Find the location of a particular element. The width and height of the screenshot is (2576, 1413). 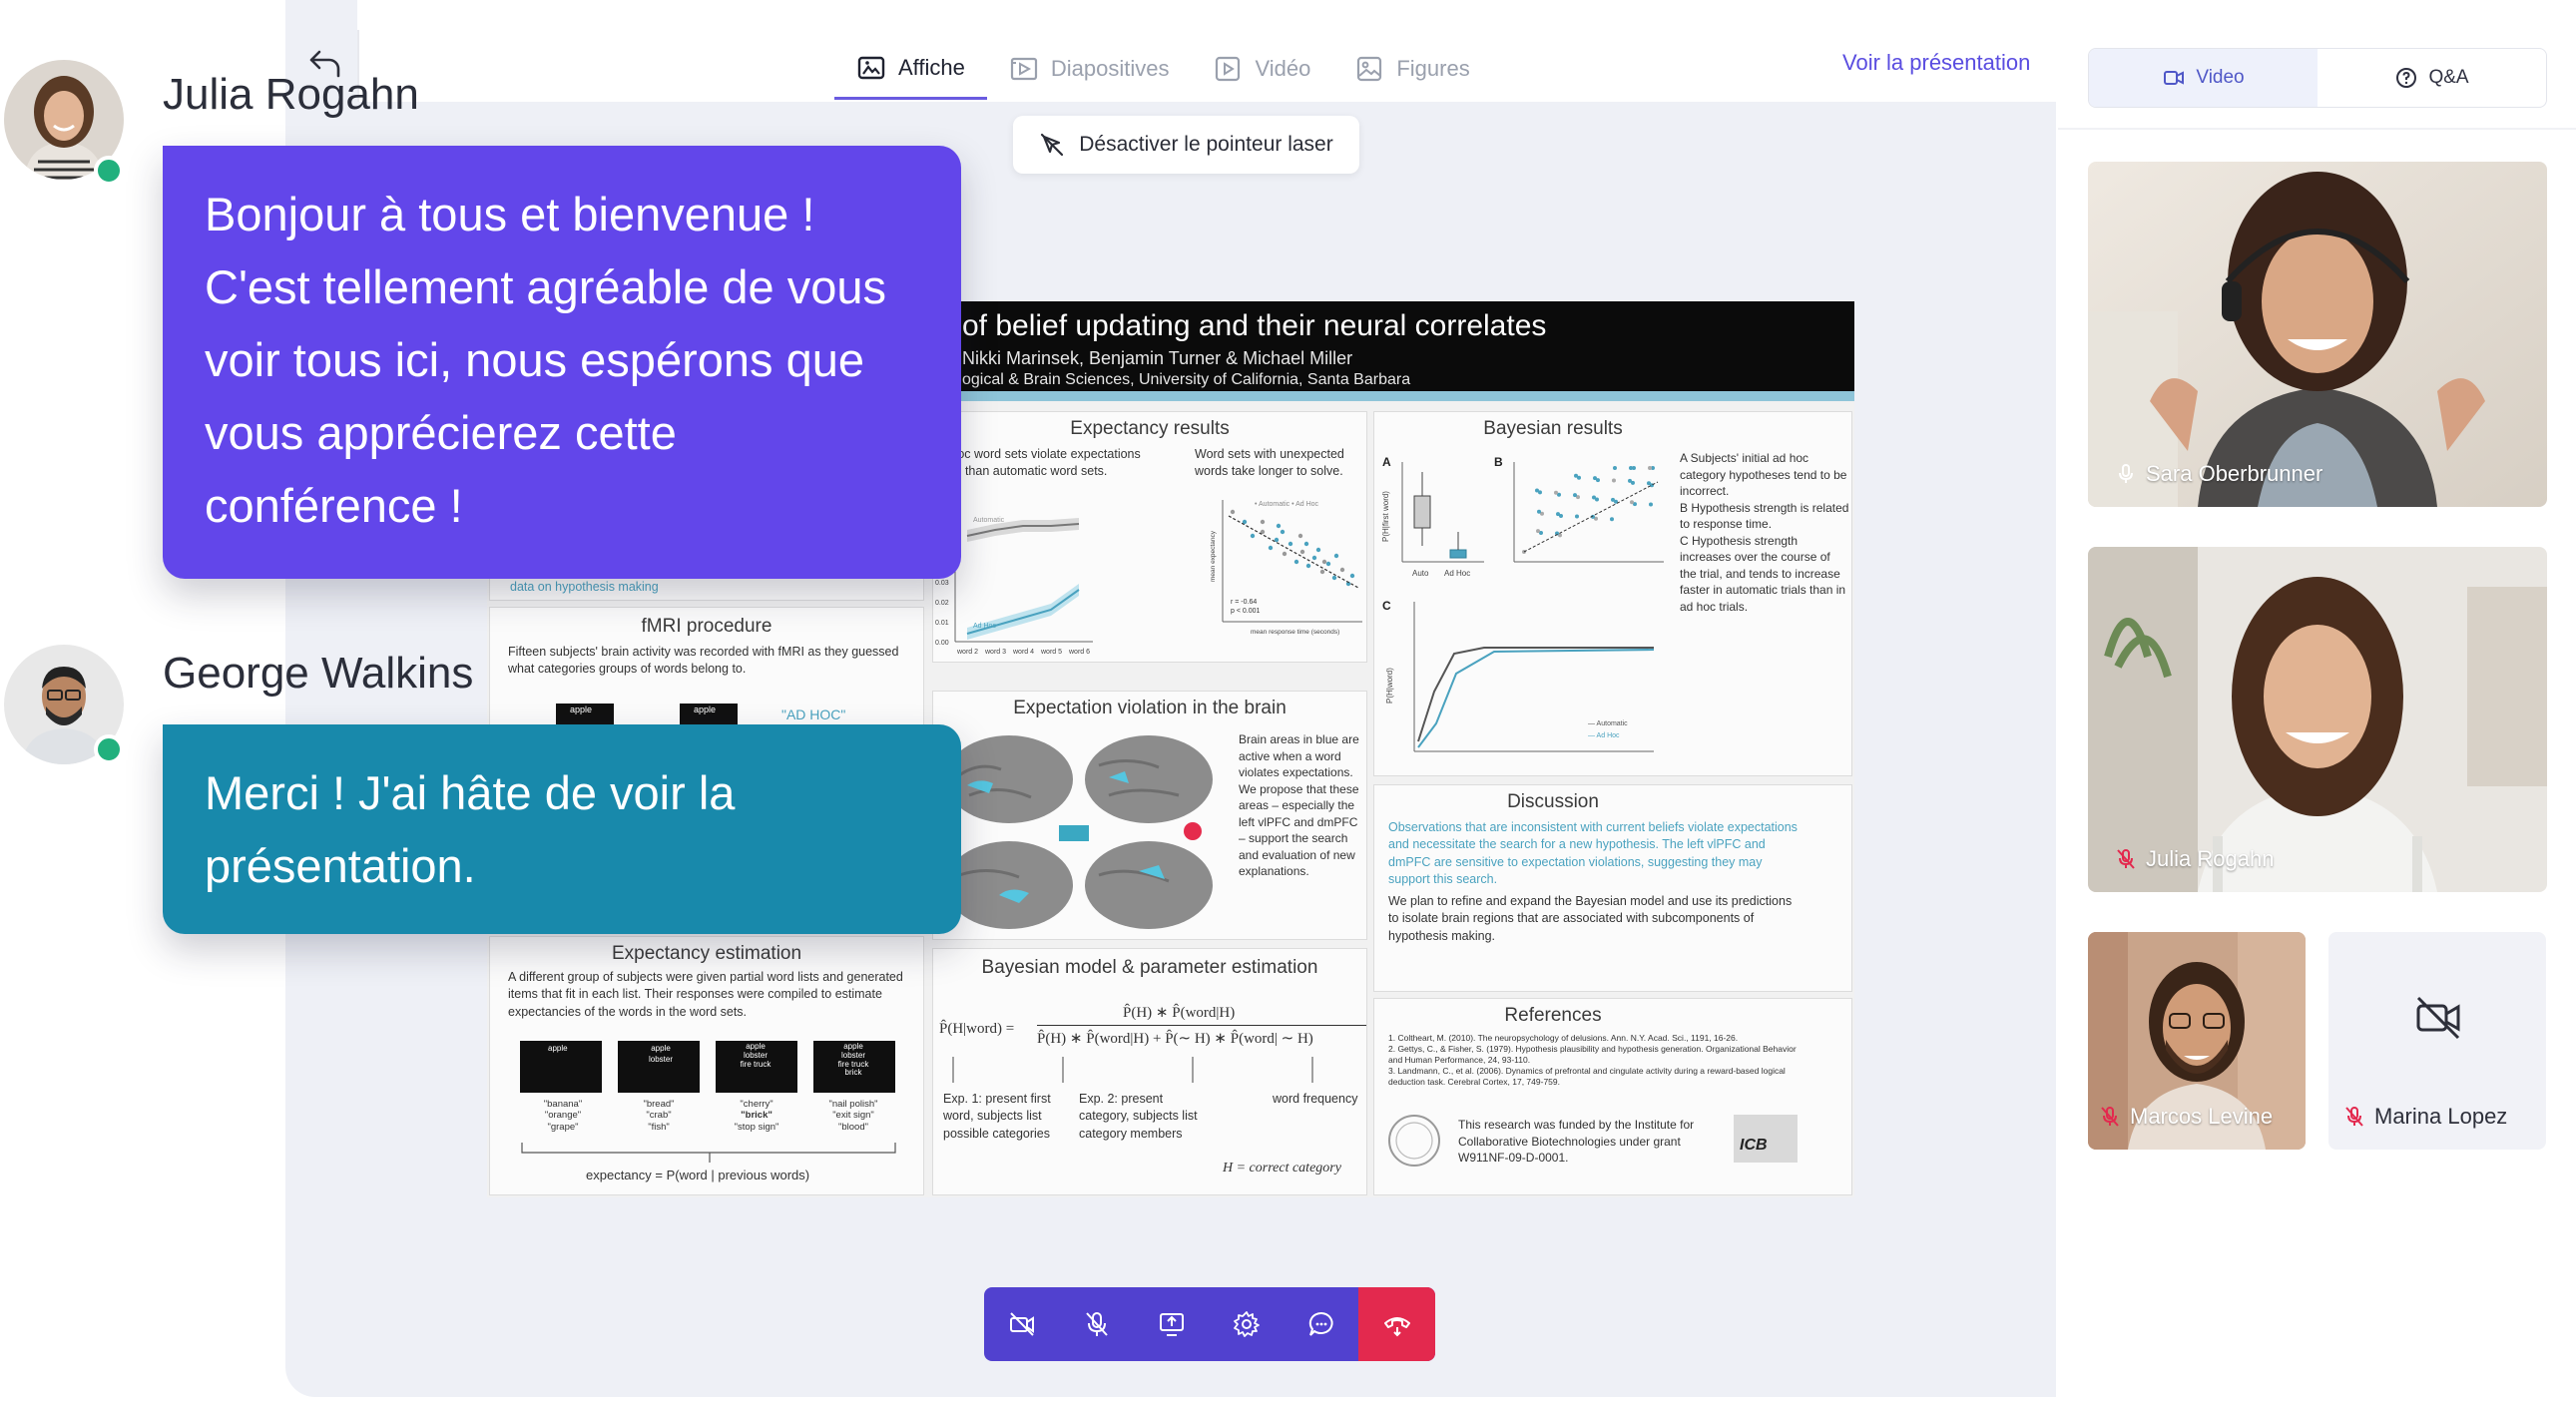

tab-video-feed: Video is located at coordinates (2203, 78).